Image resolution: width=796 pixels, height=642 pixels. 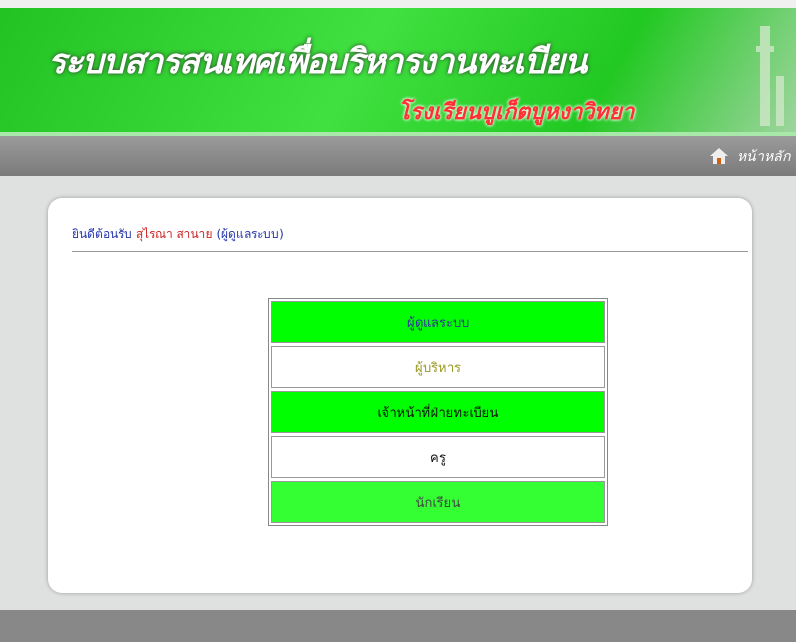 What do you see at coordinates (438, 457) in the screenshot?
I see `role-link: ครู` at bounding box center [438, 457].